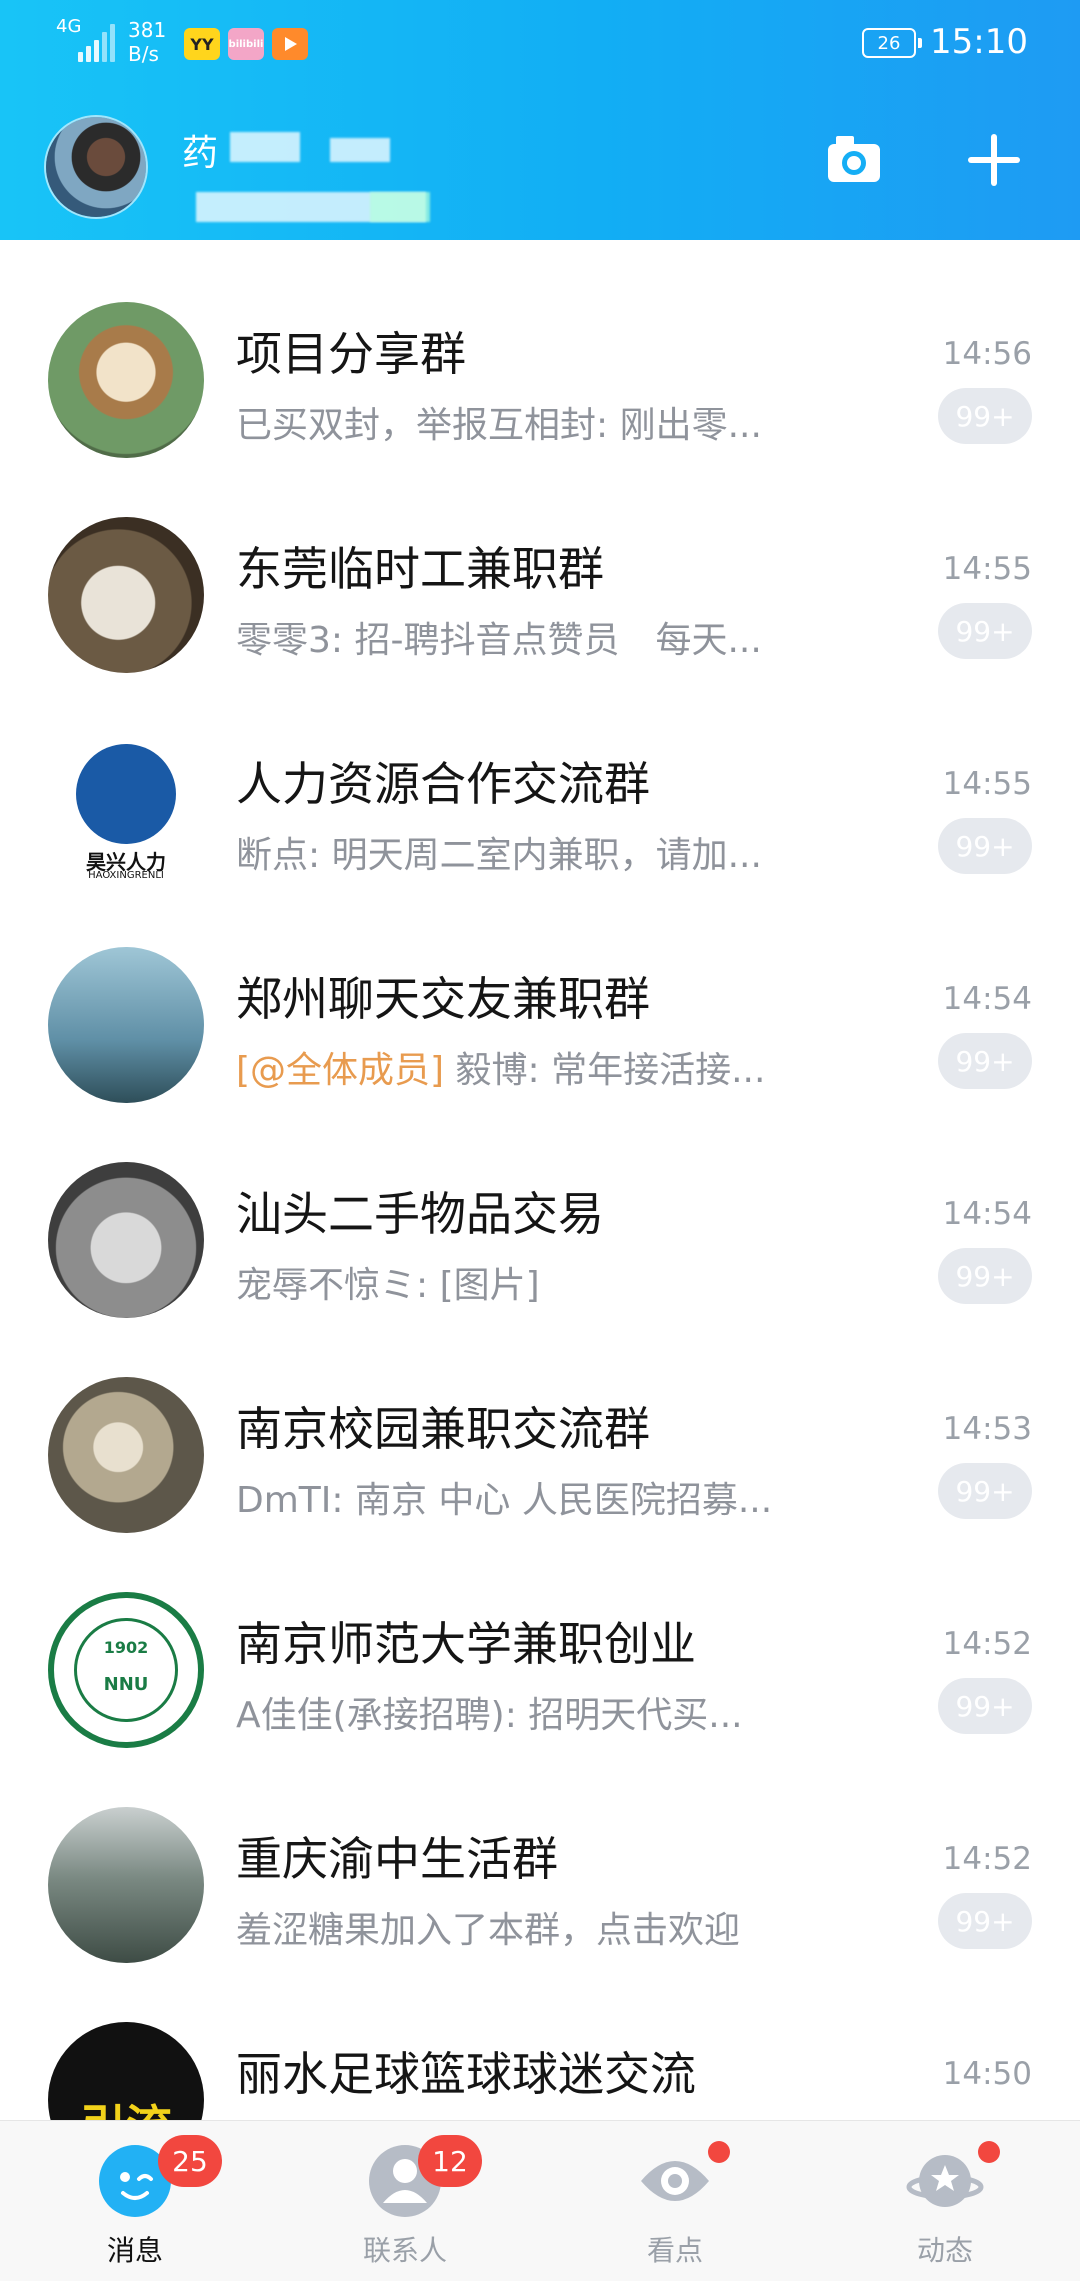 This screenshot has height=2281, width=1080. I want to click on chat-title: 郑州聊天交友兼职群, so click(443, 999).